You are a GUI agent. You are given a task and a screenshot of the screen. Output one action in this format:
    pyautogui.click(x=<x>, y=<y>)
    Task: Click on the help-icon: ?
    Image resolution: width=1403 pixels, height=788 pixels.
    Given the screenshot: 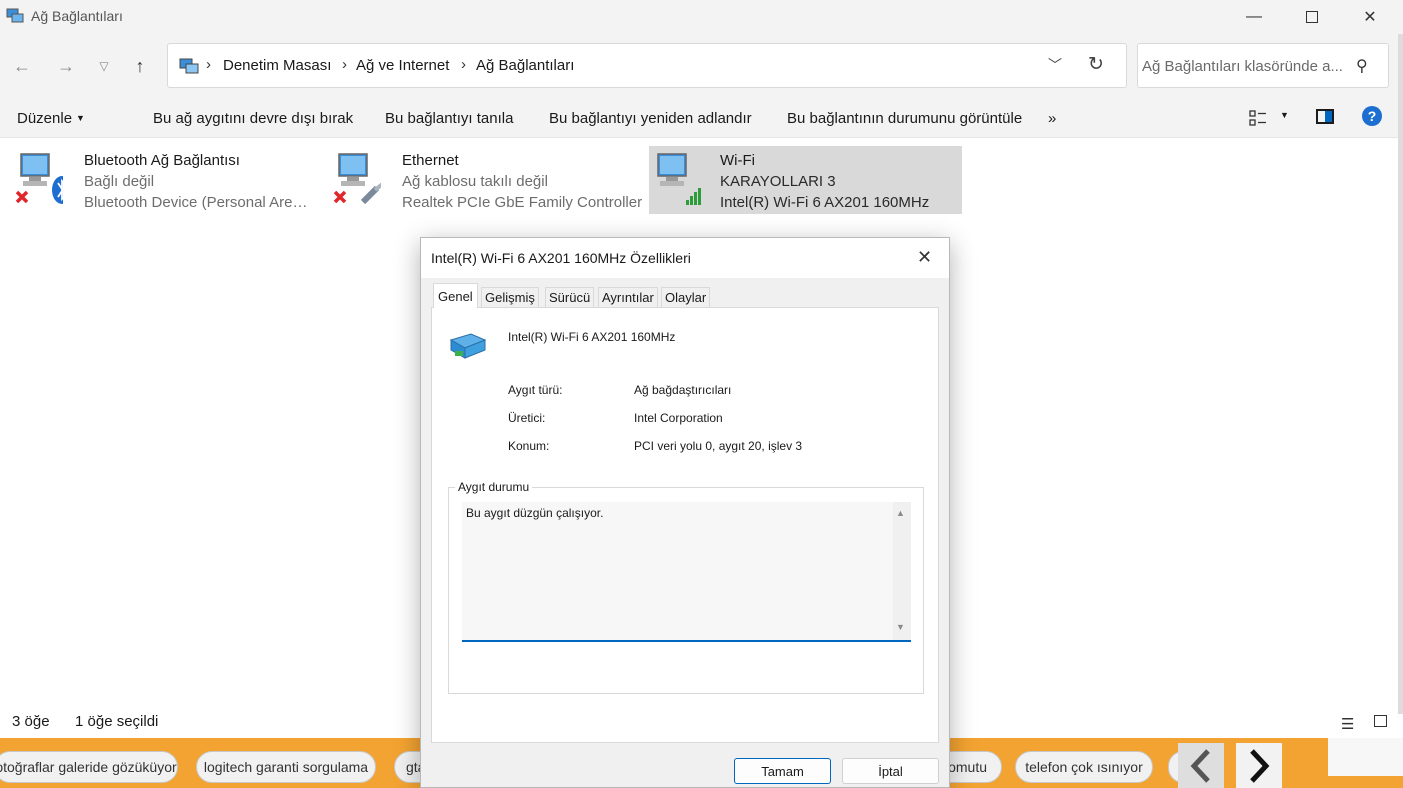 What is the action you would take?
    pyautogui.click(x=1372, y=116)
    